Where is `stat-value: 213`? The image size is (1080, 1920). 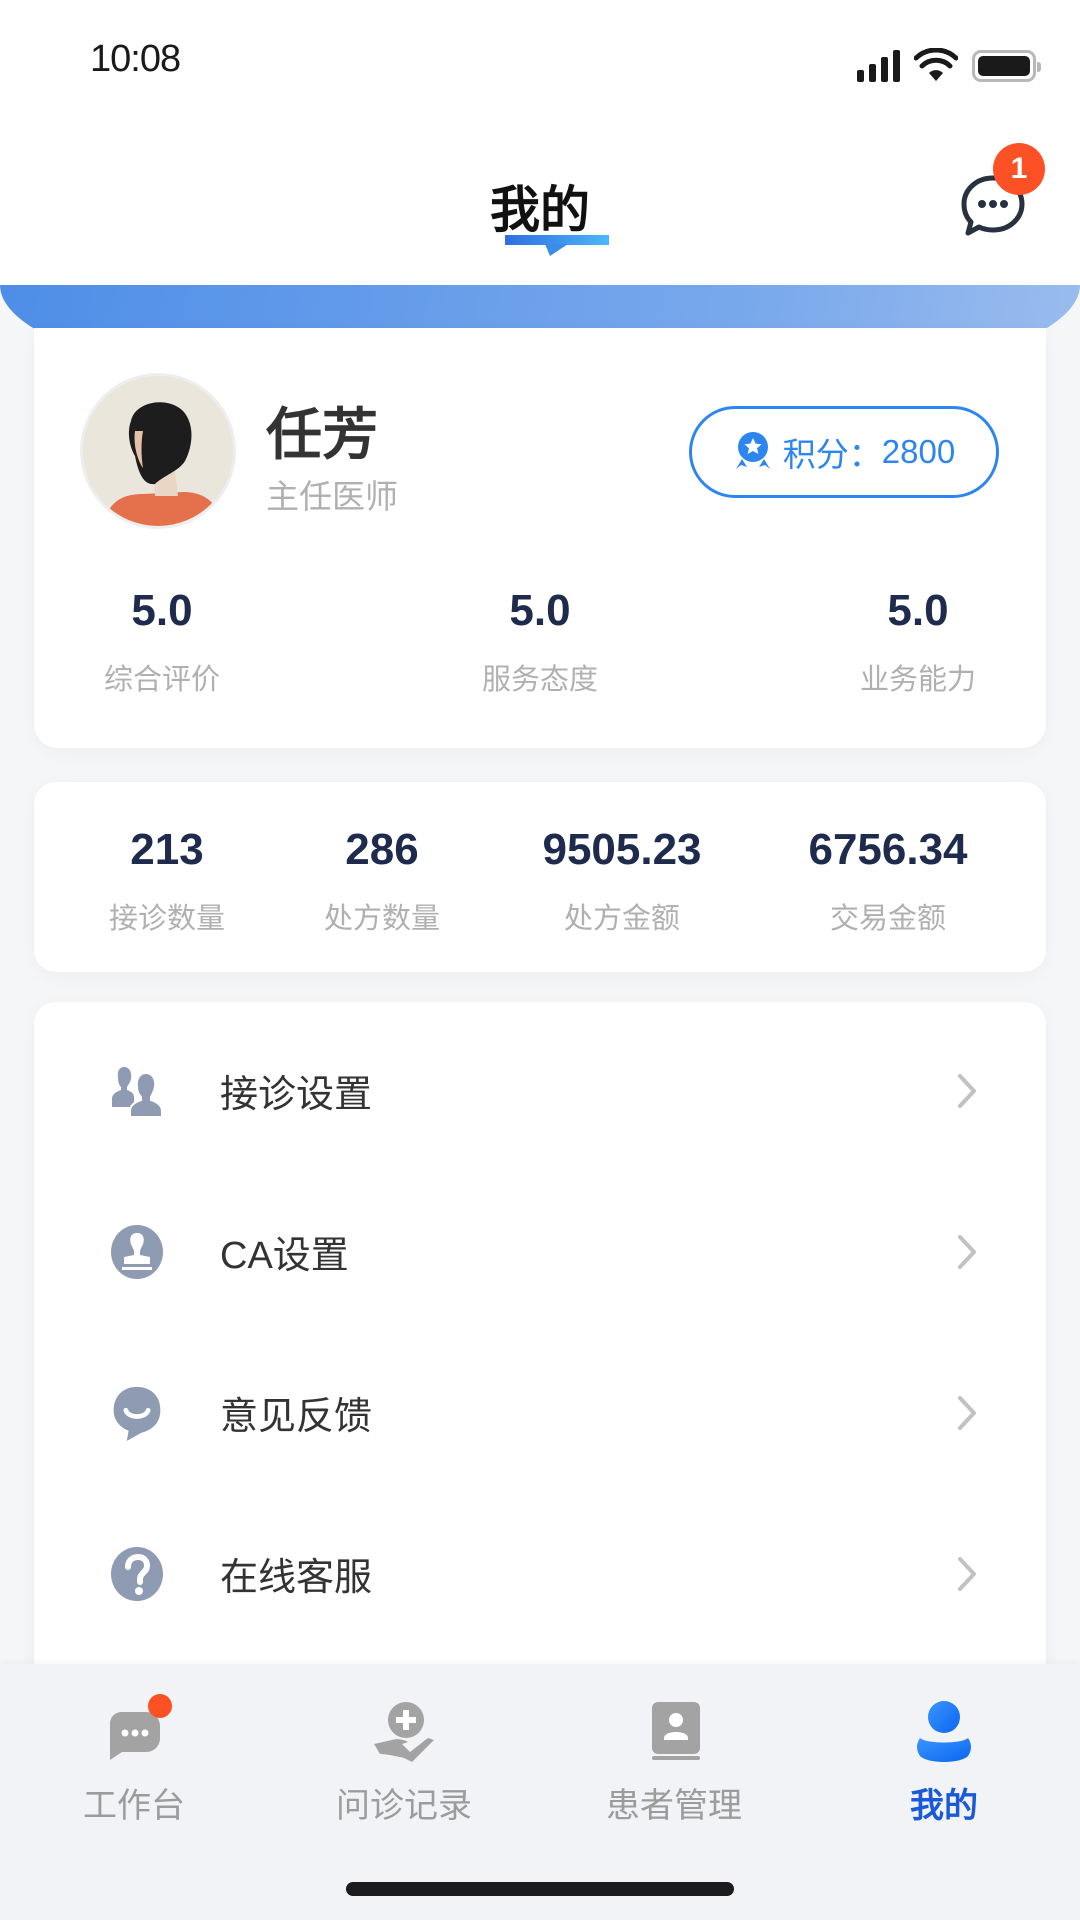
stat-value: 213 is located at coordinates (167, 849).